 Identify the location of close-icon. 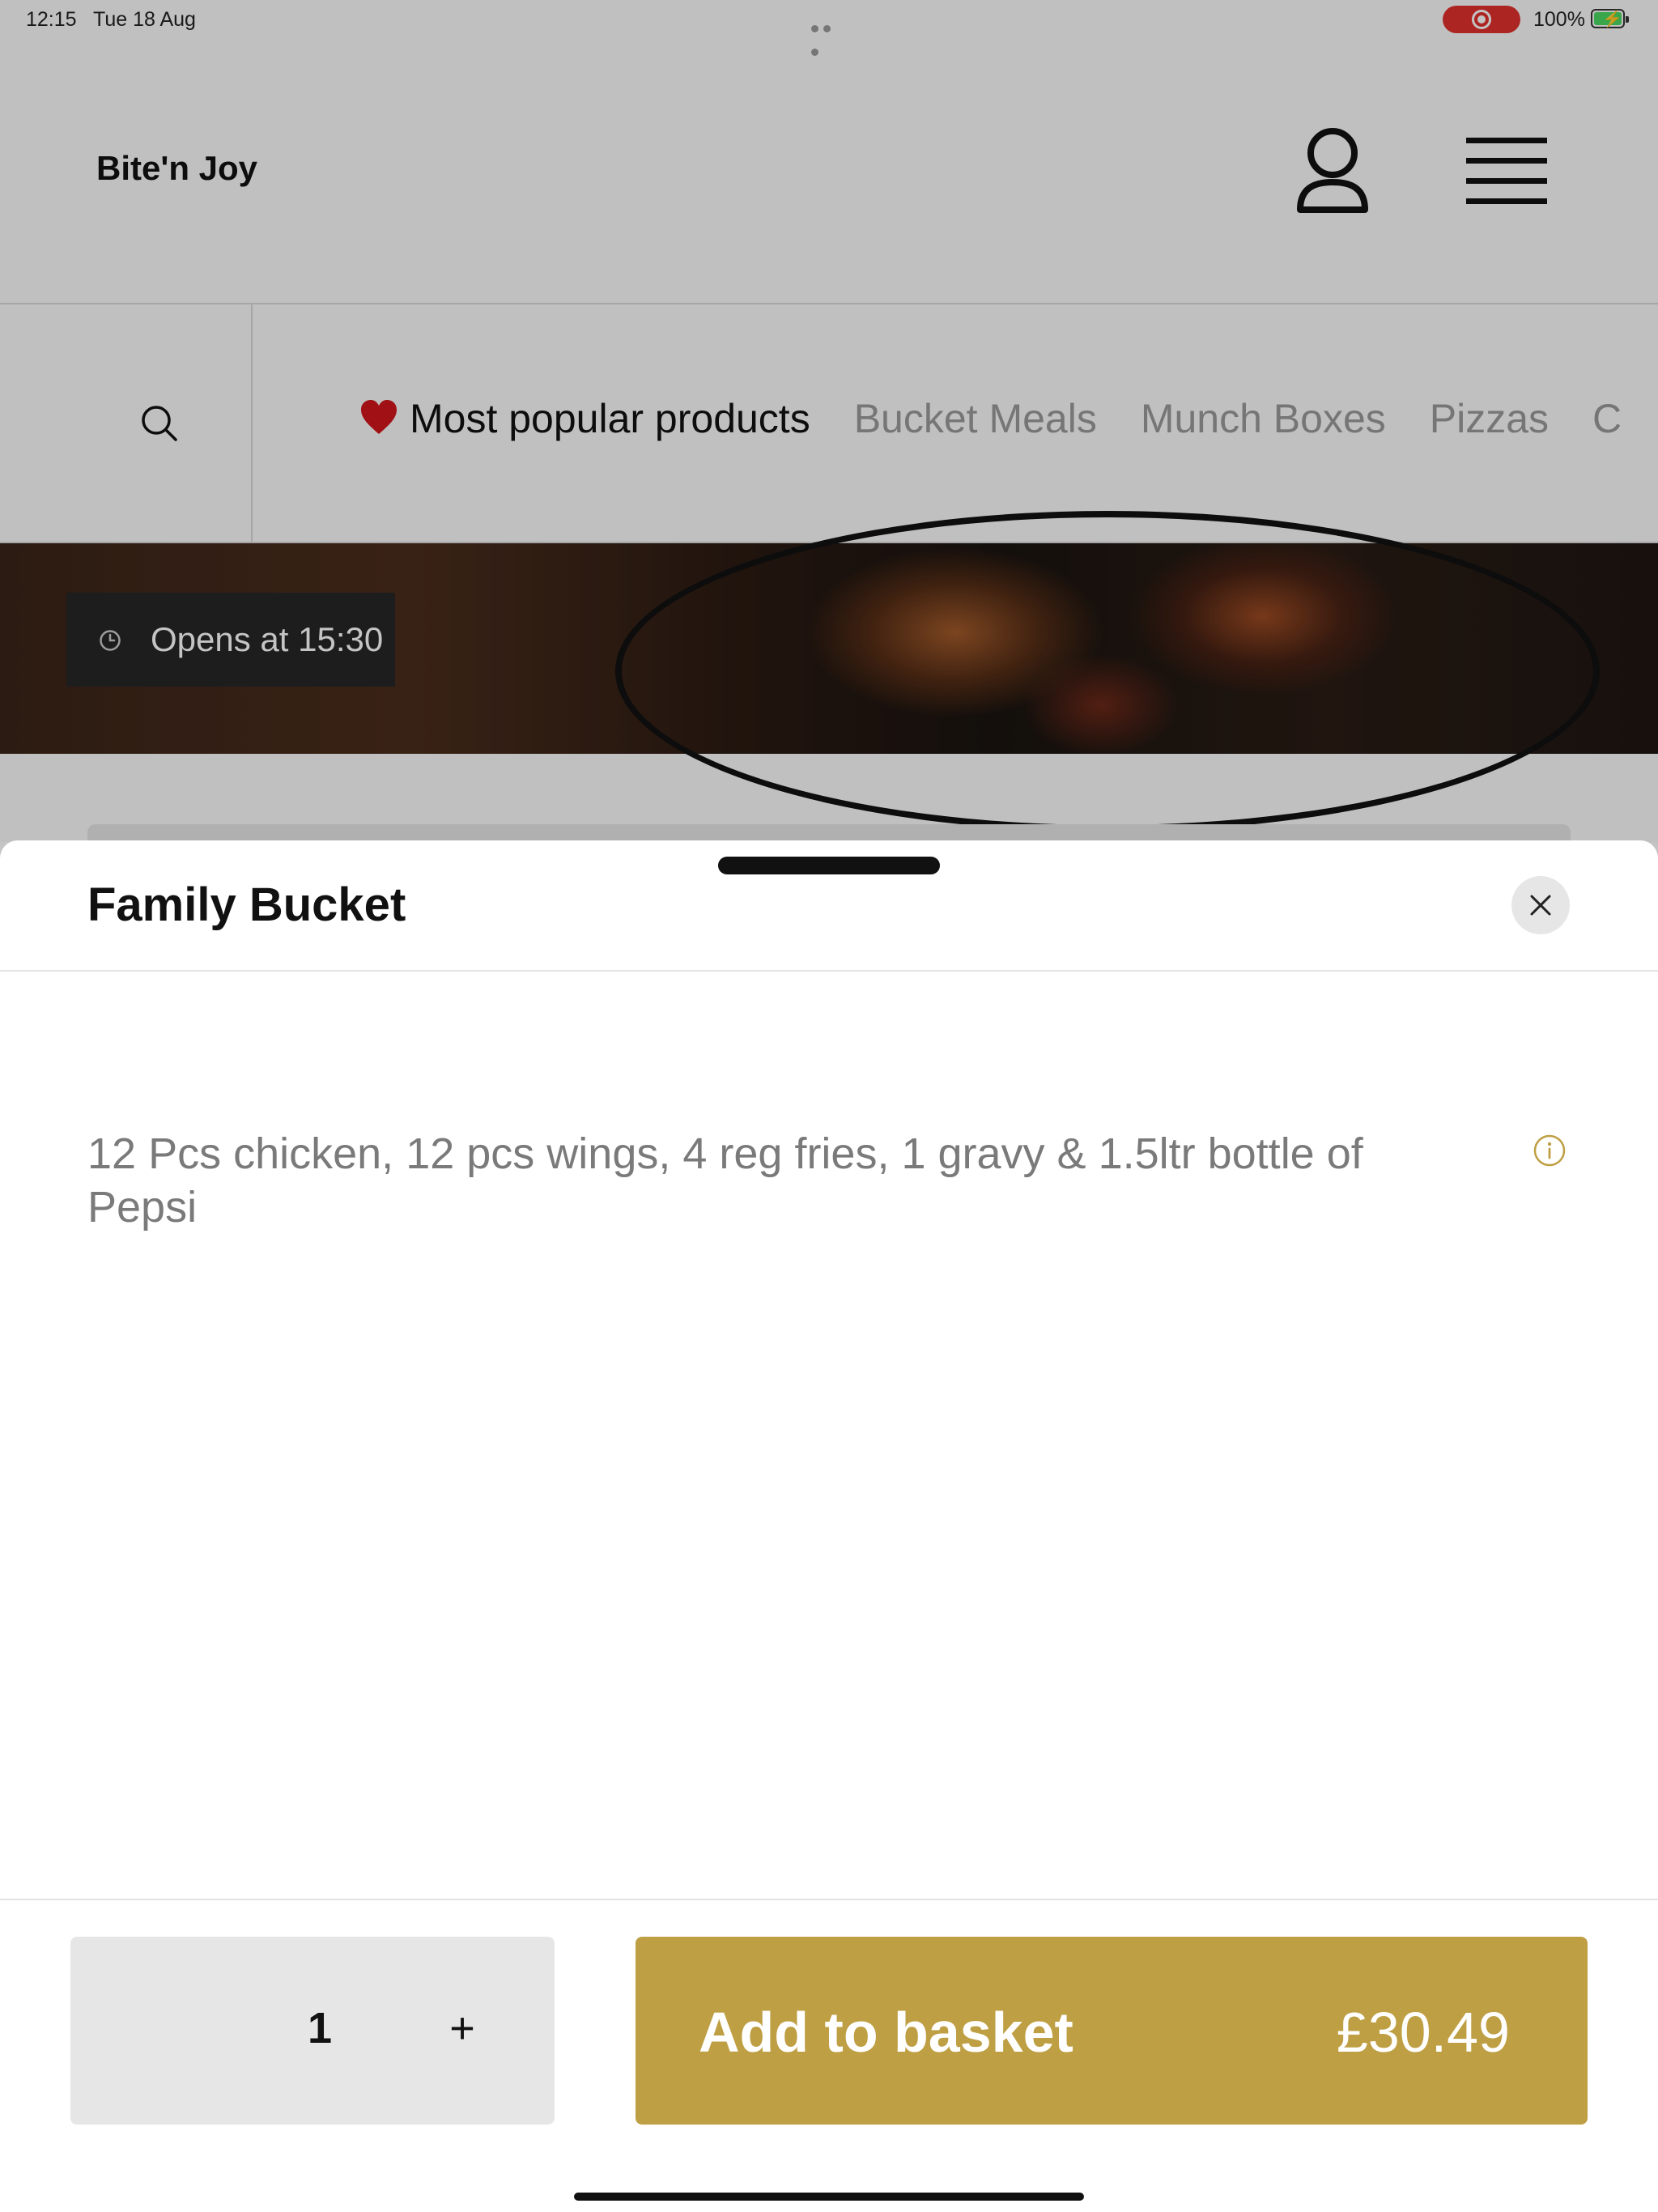
(1540, 906).